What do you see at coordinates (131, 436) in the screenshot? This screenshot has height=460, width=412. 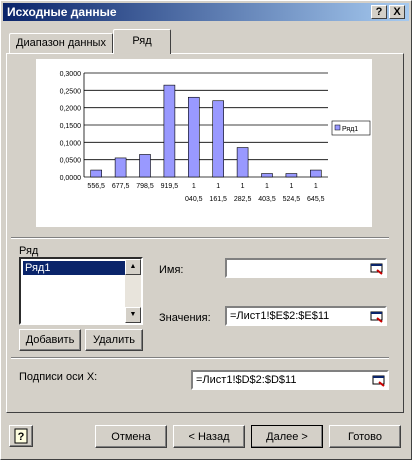 I see `cancel-button: Отмена` at bounding box center [131, 436].